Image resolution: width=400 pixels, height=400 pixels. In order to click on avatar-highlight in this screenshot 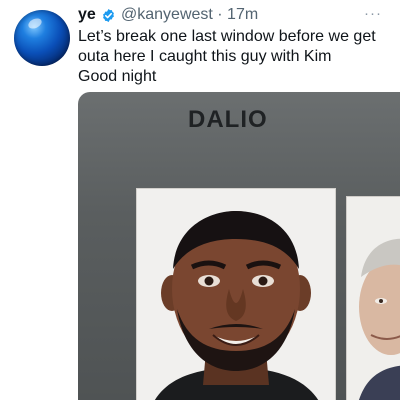, I will do `click(35, 23)`.